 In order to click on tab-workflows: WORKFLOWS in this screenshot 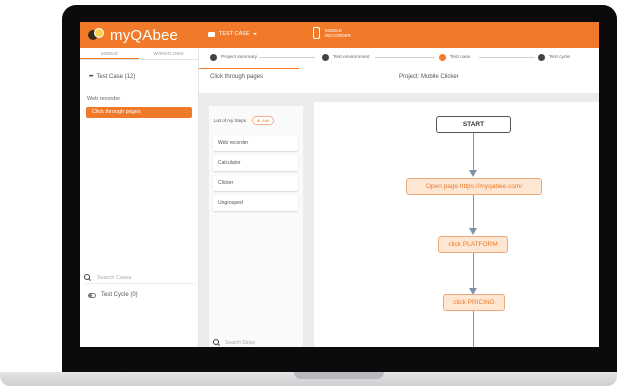, I will do `click(168, 53)`.